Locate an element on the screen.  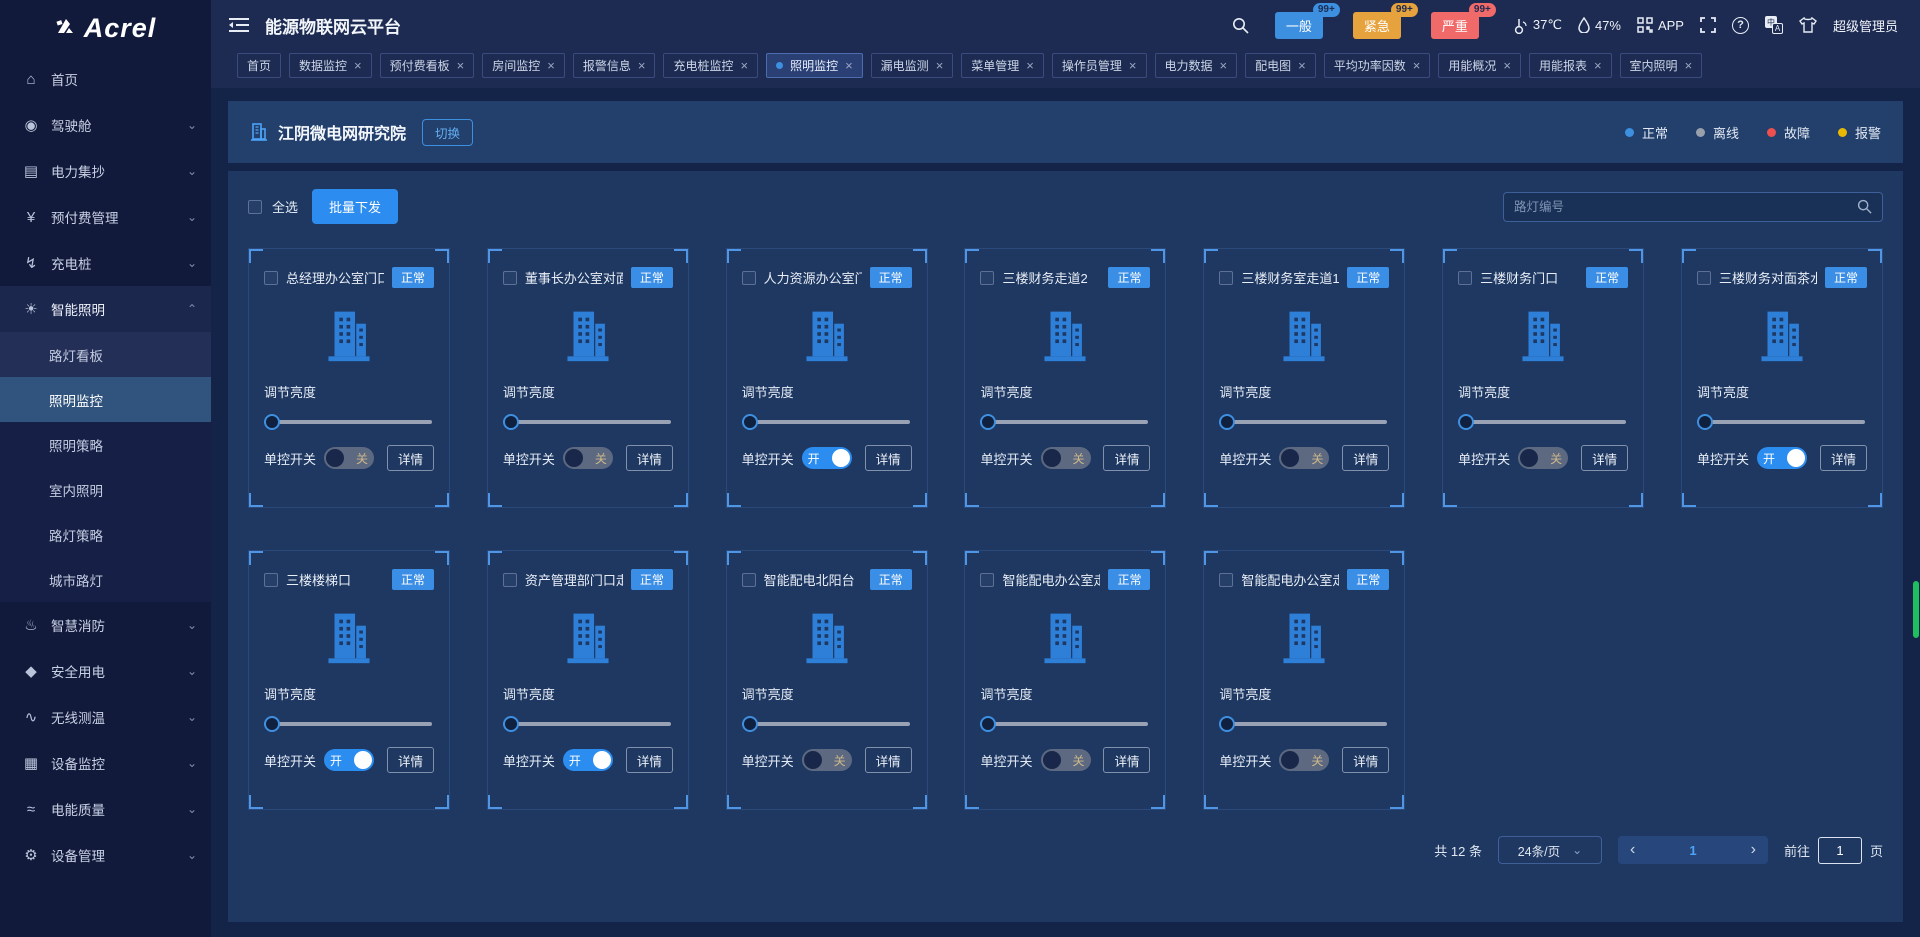
tab-active: 照明监控 × is located at coordinates (814, 65).